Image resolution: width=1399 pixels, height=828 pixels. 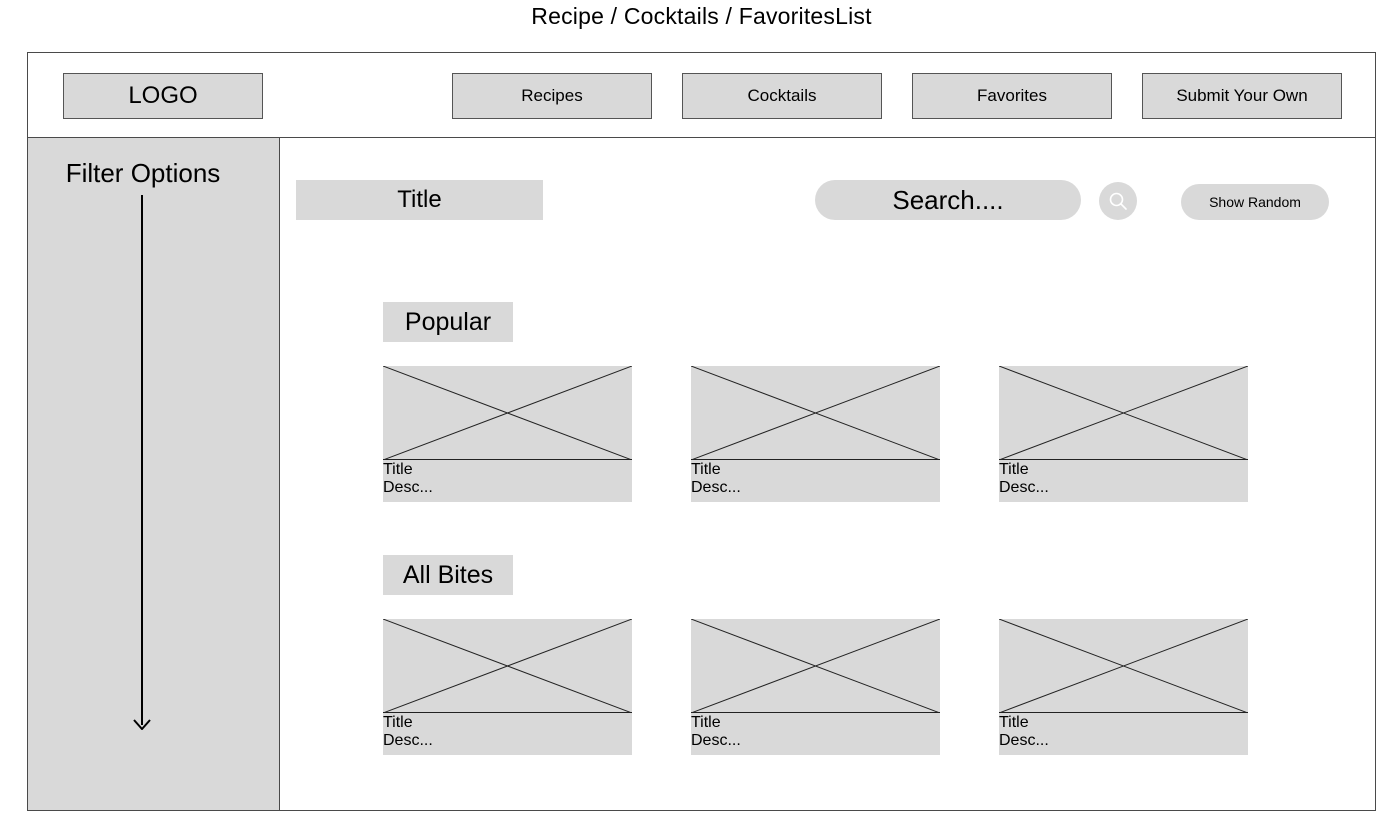 I want to click on nav-cocktails-button: Cocktails, so click(x=782, y=96).